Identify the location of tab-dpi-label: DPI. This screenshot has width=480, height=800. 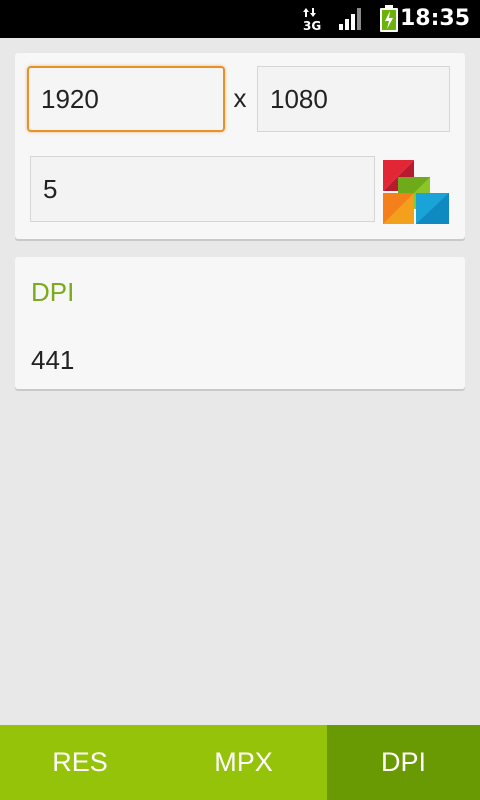
(403, 762).